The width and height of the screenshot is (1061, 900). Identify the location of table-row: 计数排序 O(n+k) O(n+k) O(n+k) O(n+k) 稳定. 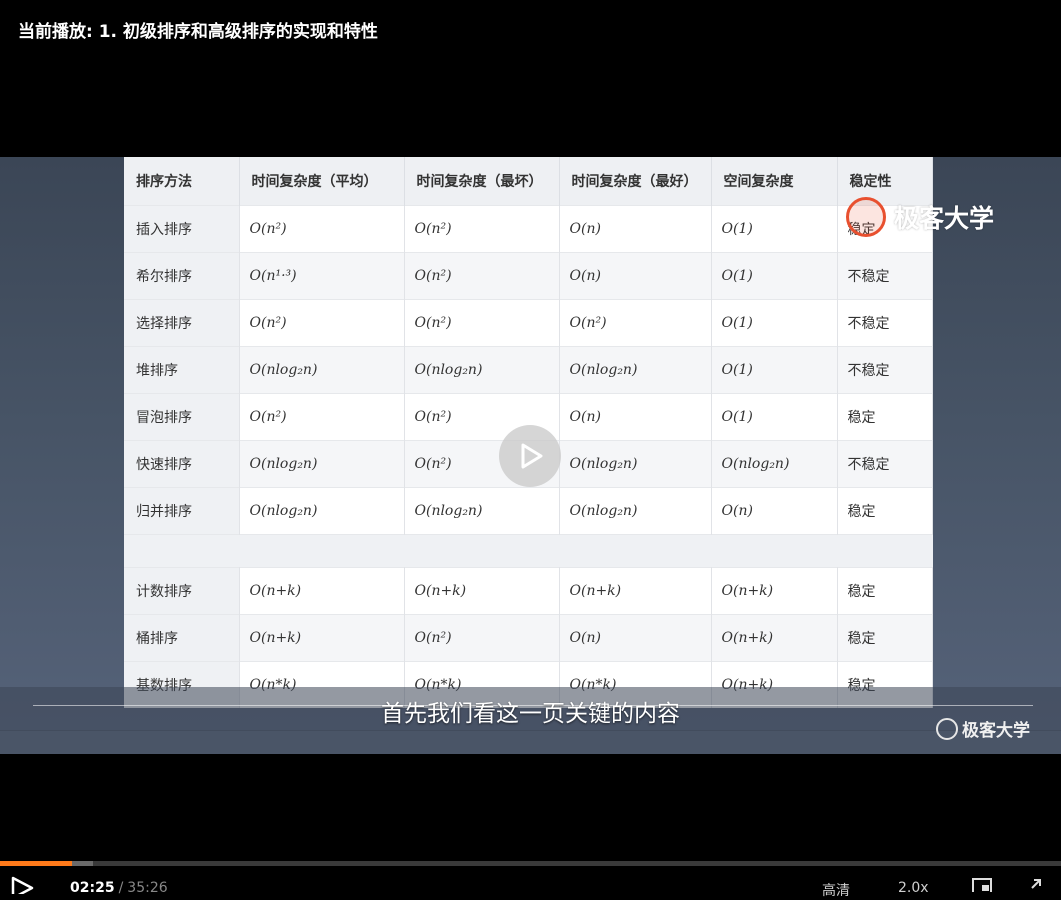
(528, 591).